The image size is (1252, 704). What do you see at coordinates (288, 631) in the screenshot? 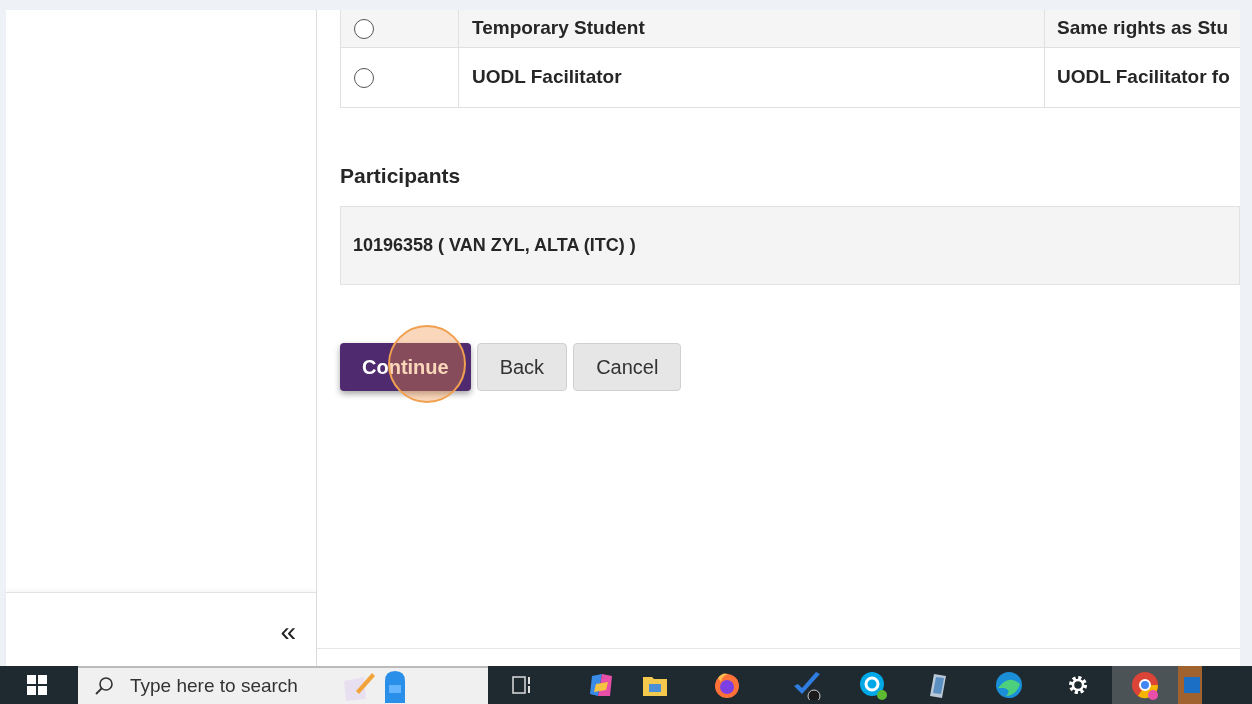
I see `collapse-button: «` at bounding box center [288, 631].